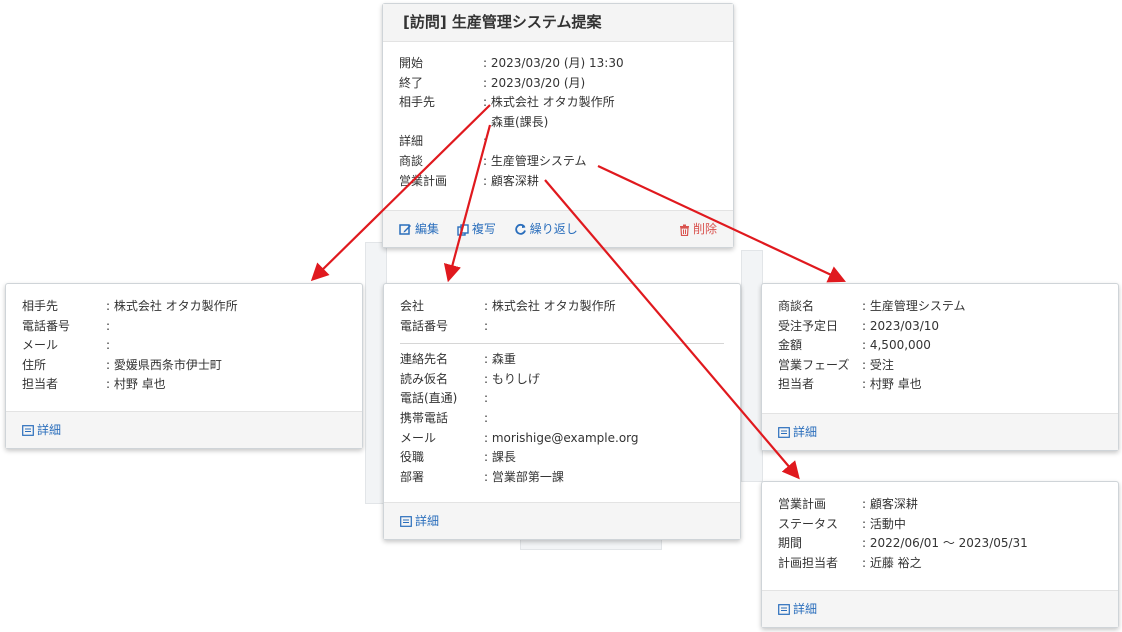  Describe the element at coordinates (34, 364) in the screenshot. I see `field-label: 住所` at that location.